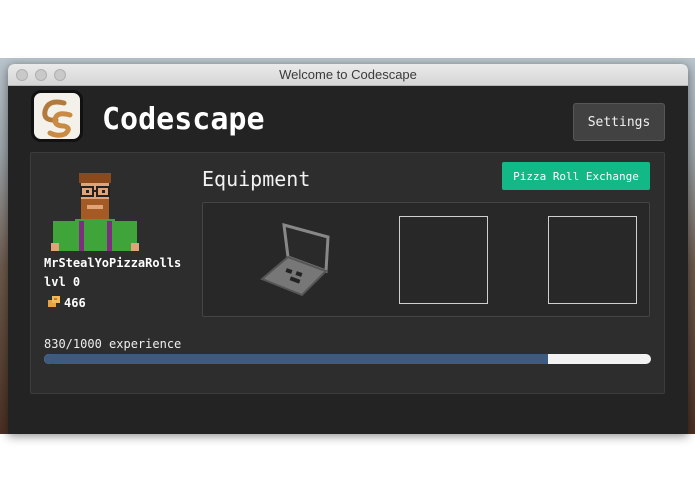 The height and width of the screenshot is (494, 695). Describe the element at coordinates (113, 344) in the screenshot. I see `experience-label: 830/1000 experience` at that location.